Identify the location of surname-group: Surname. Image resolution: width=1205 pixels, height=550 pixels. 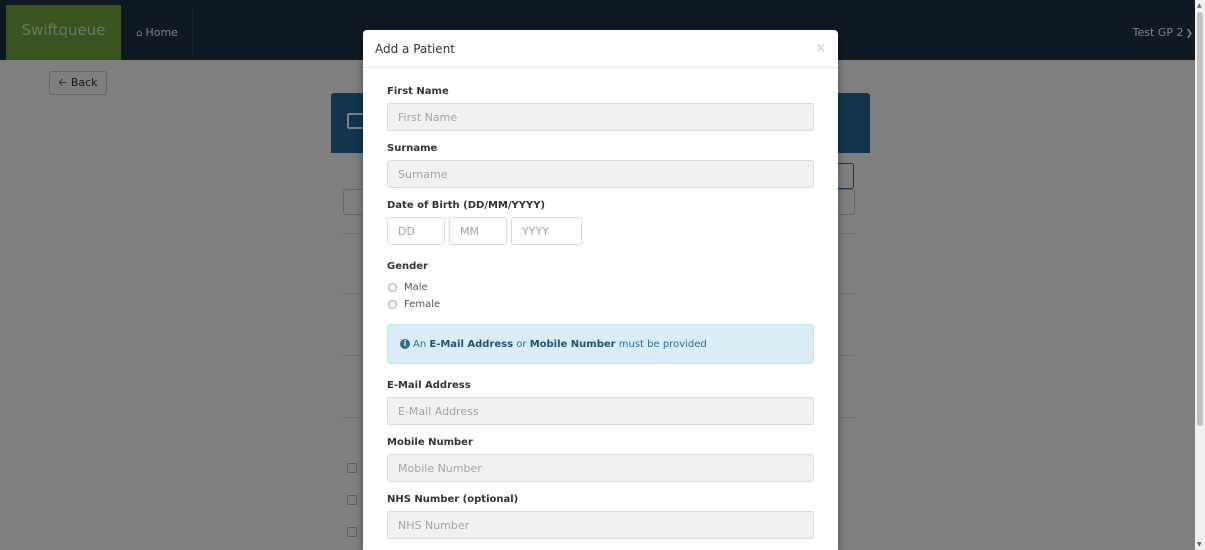
(600, 165).